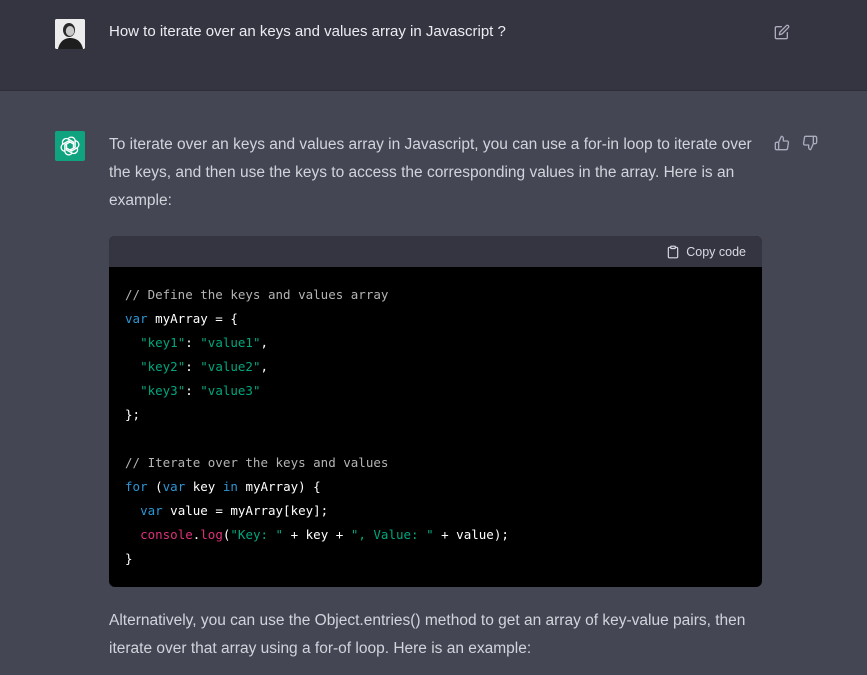  I want to click on code-token: "Key: ", so click(257, 534).